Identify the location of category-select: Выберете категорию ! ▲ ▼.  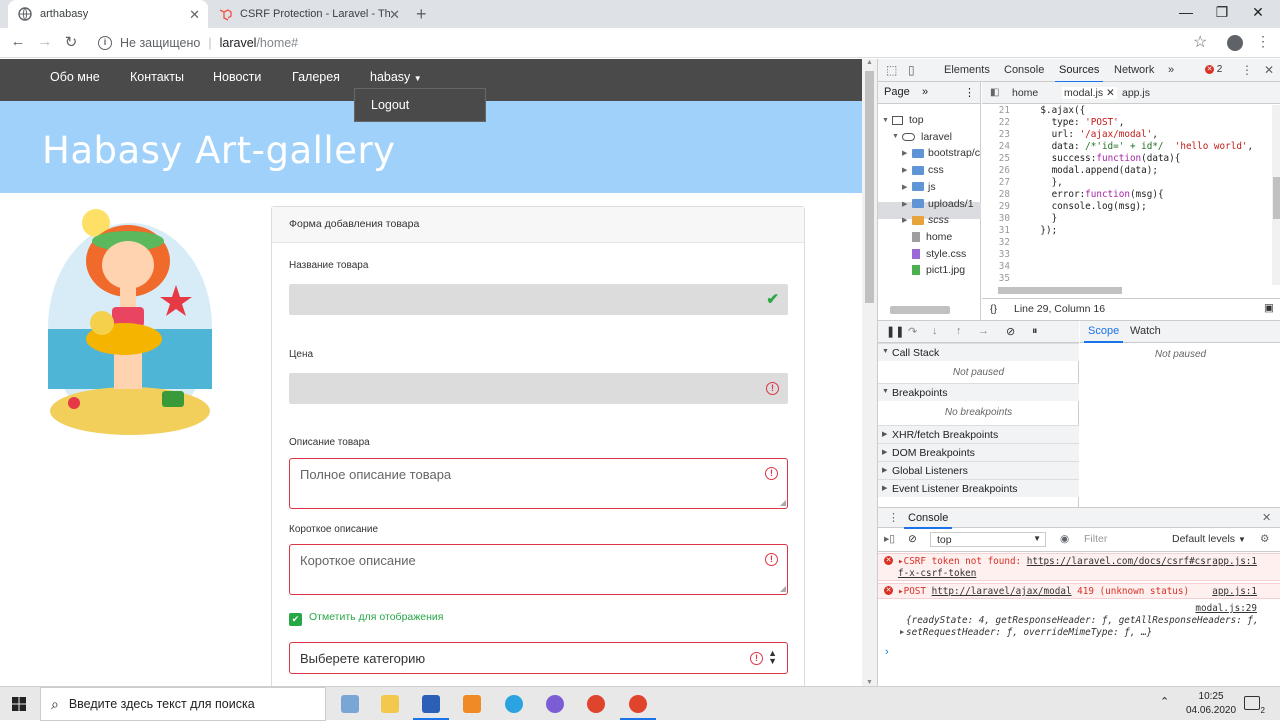
(538, 658).